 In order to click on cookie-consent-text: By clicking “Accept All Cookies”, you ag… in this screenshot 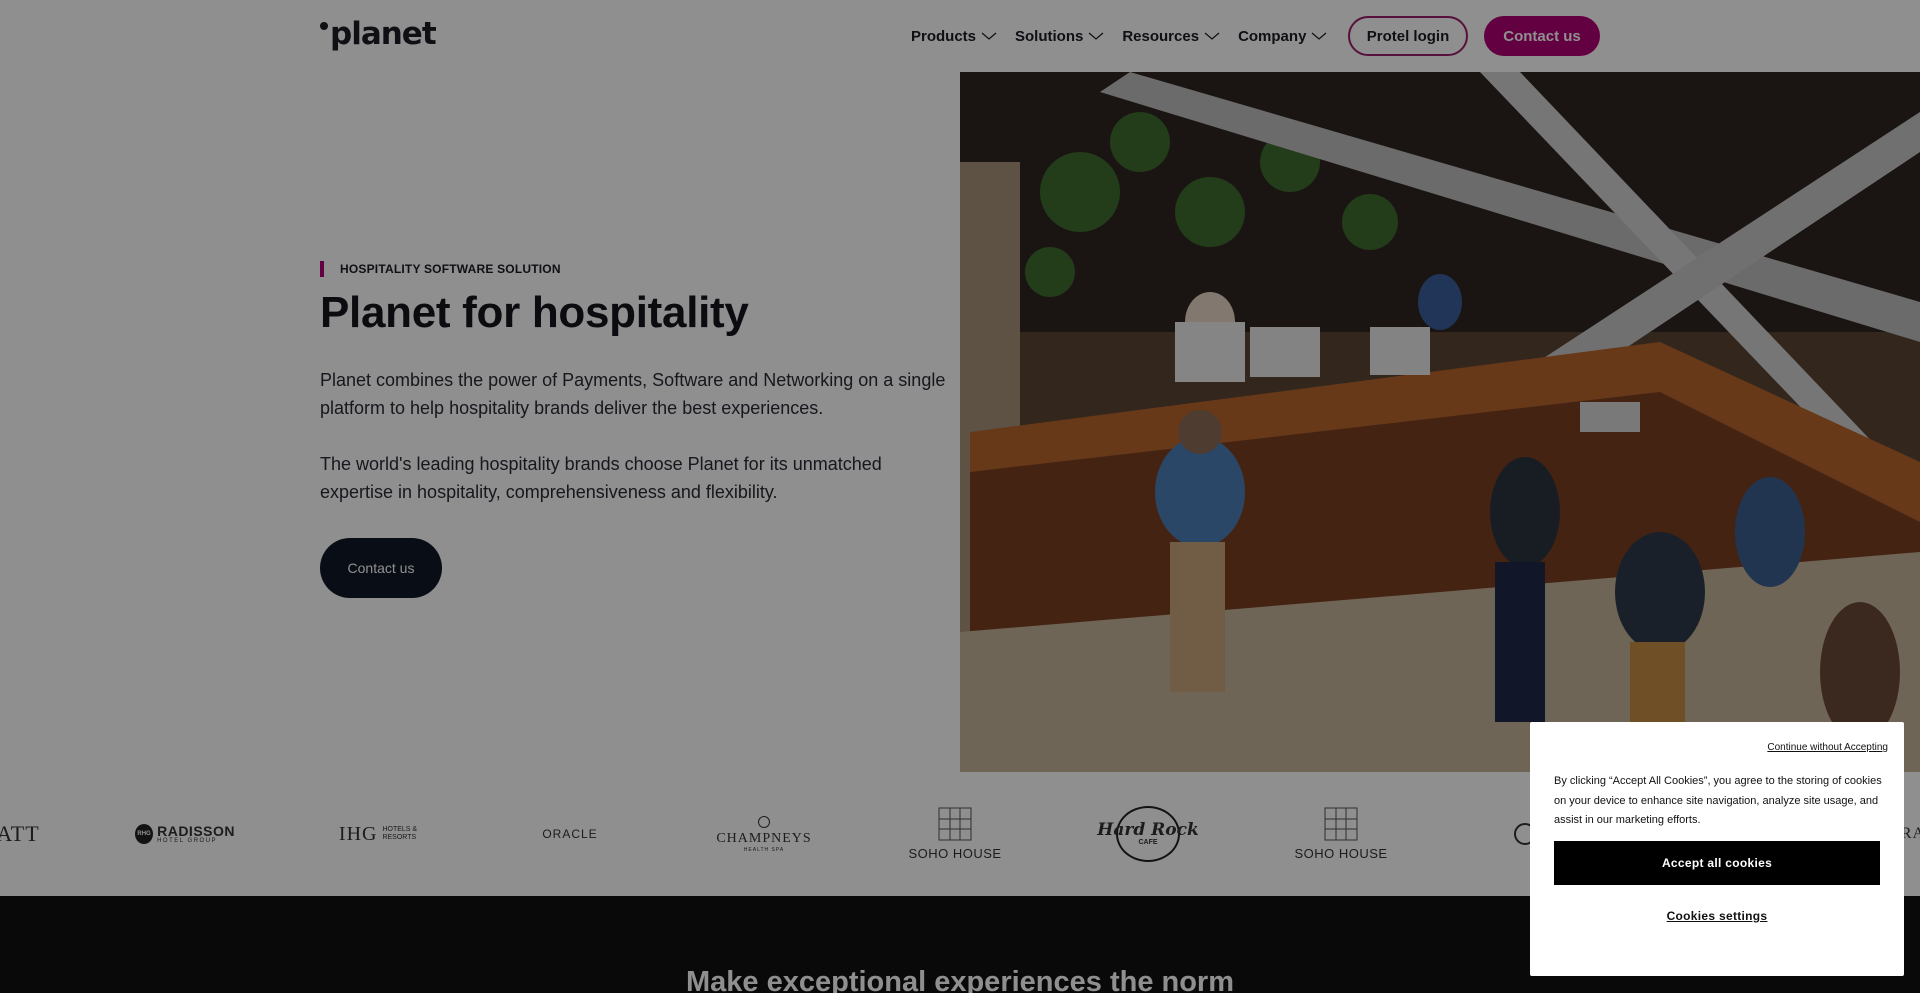, I will do `click(1718, 800)`.